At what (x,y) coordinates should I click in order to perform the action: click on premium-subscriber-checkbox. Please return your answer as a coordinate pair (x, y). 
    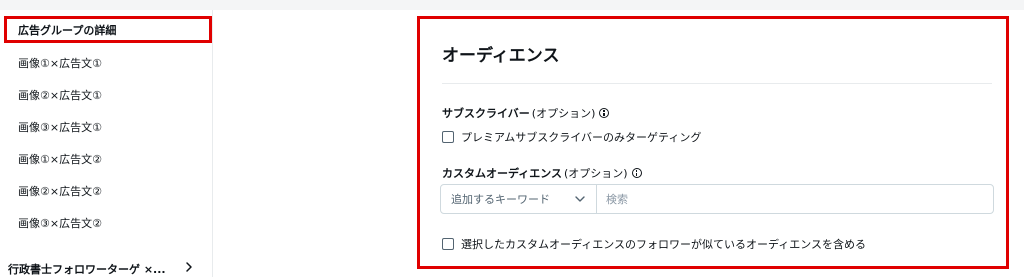
    Looking at the image, I should click on (448, 137).